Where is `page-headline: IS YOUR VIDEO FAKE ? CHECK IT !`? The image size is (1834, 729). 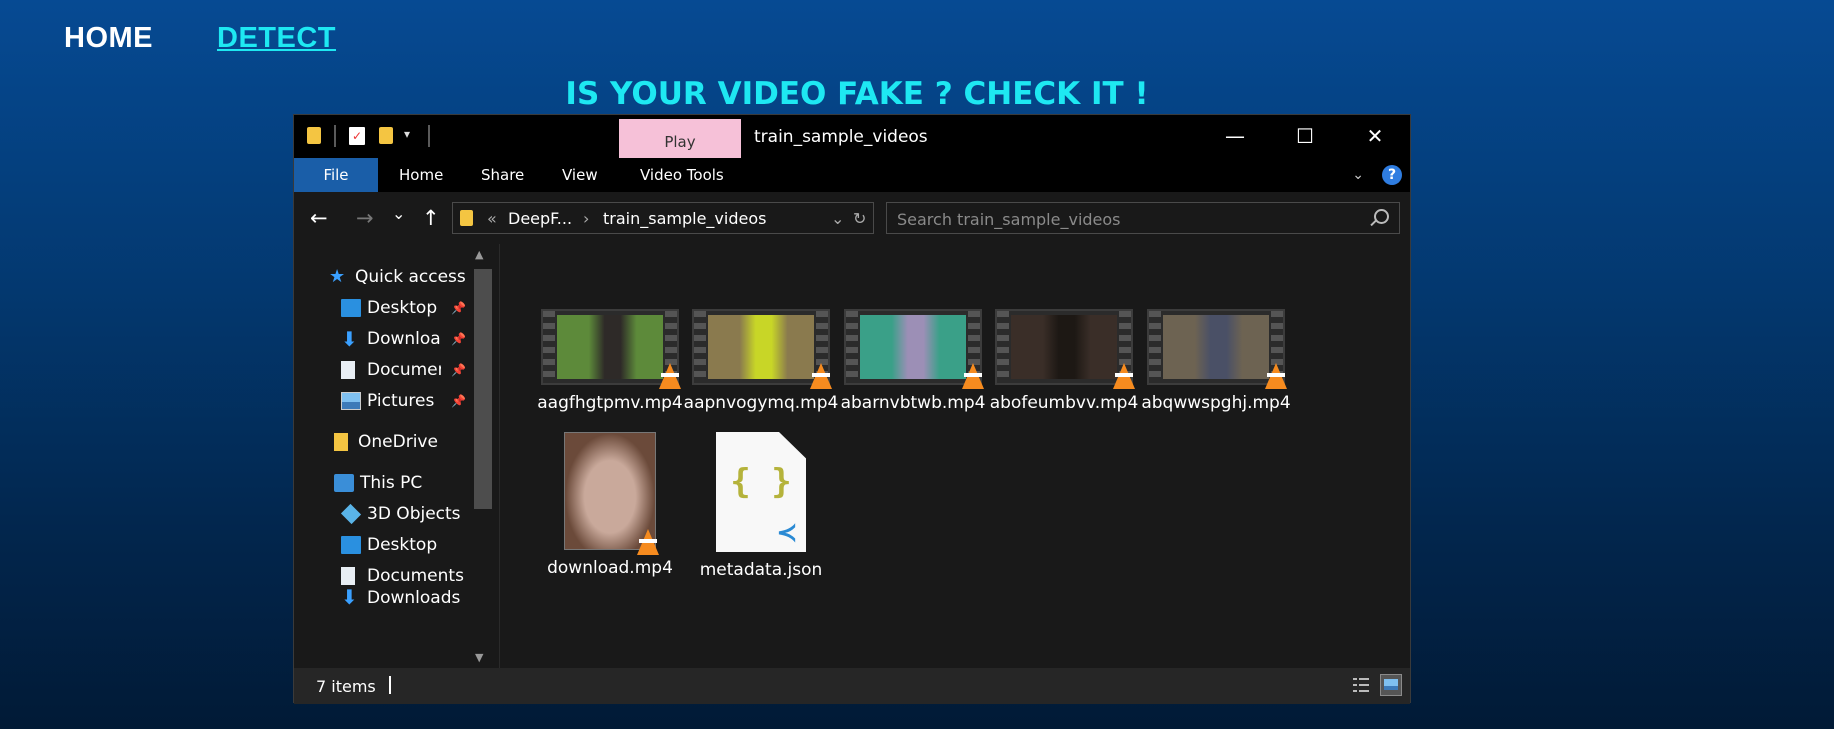 page-headline: IS YOUR VIDEO FAKE ? CHECK IT ! is located at coordinates (857, 94).